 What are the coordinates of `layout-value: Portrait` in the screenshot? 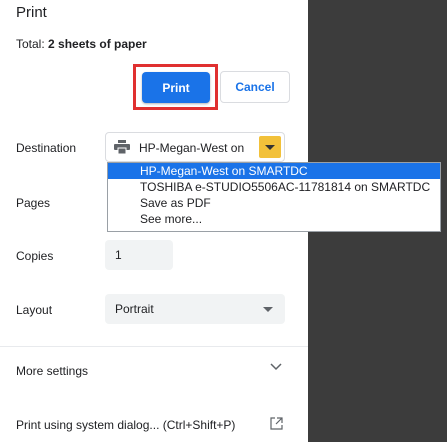 It's located at (134, 309).